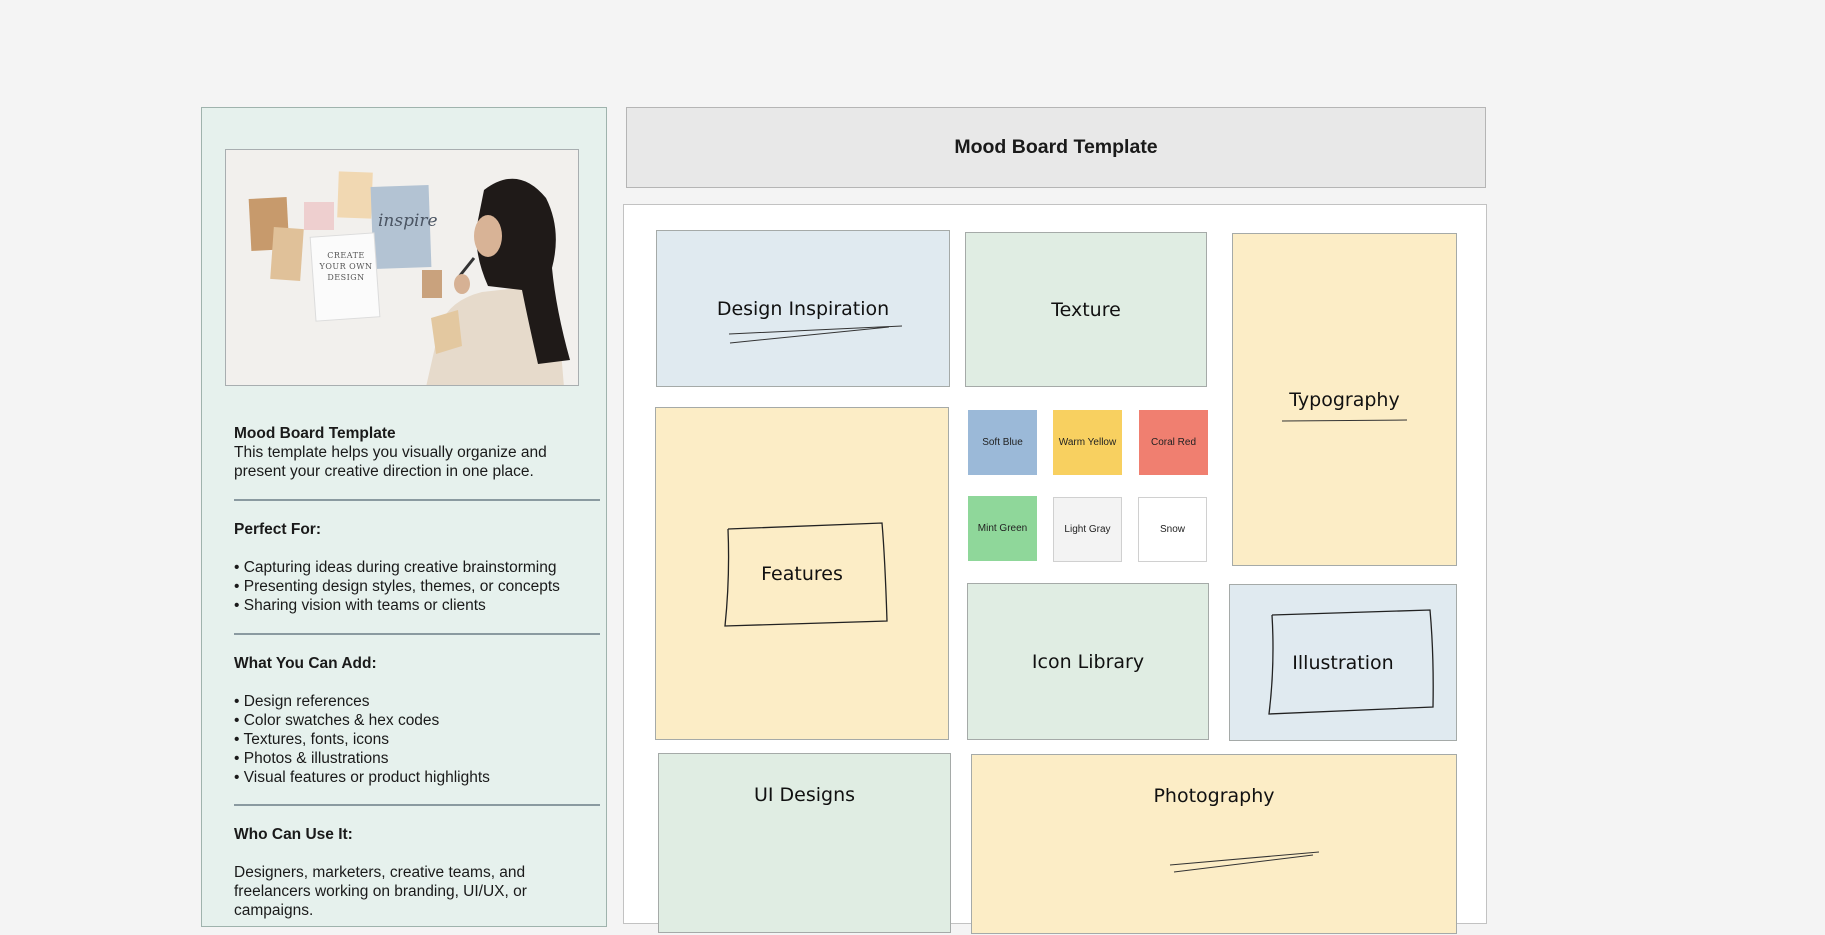 This screenshot has height=935, width=1825. Describe the element at coordinates (419, 758) in the screenshot. I see `list-item: Photos & illustrations` at that location.